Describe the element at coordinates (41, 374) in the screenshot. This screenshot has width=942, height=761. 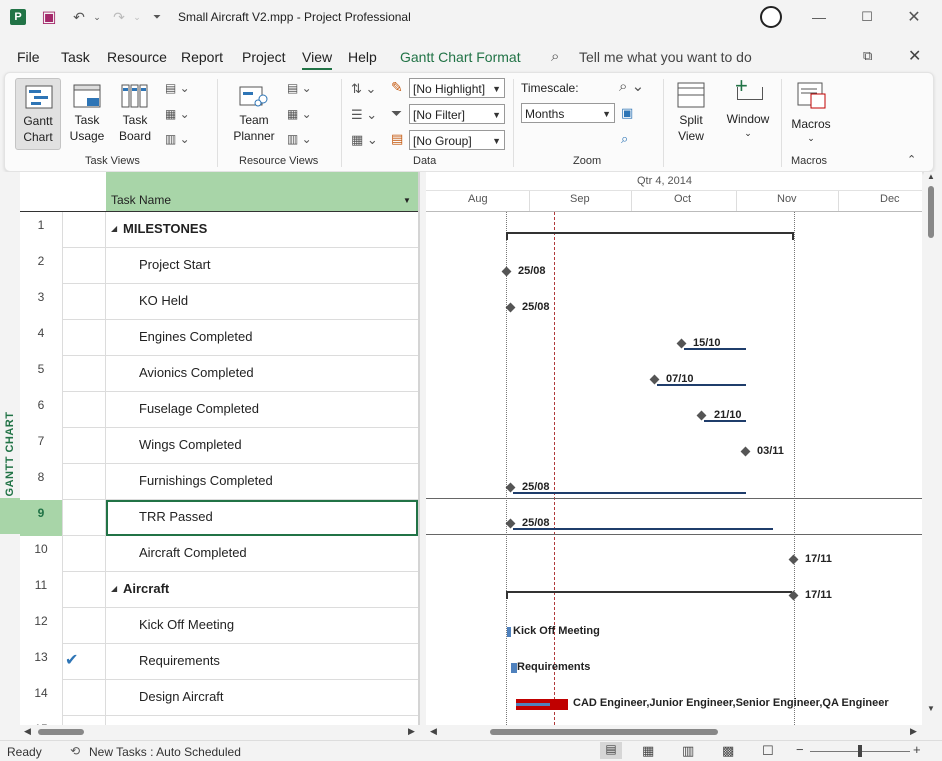
I see `row-number: 5` at that location.